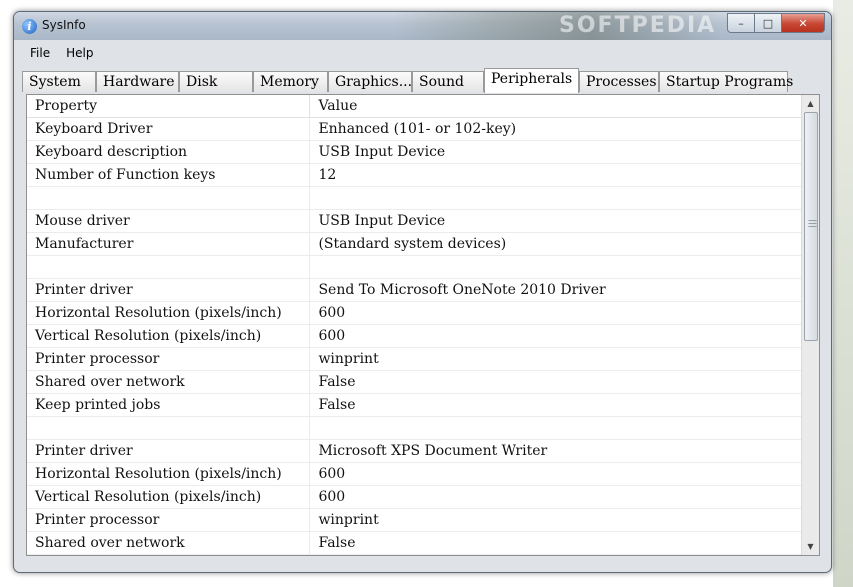  I want to click on maximize-button: □, so click(768, 23).